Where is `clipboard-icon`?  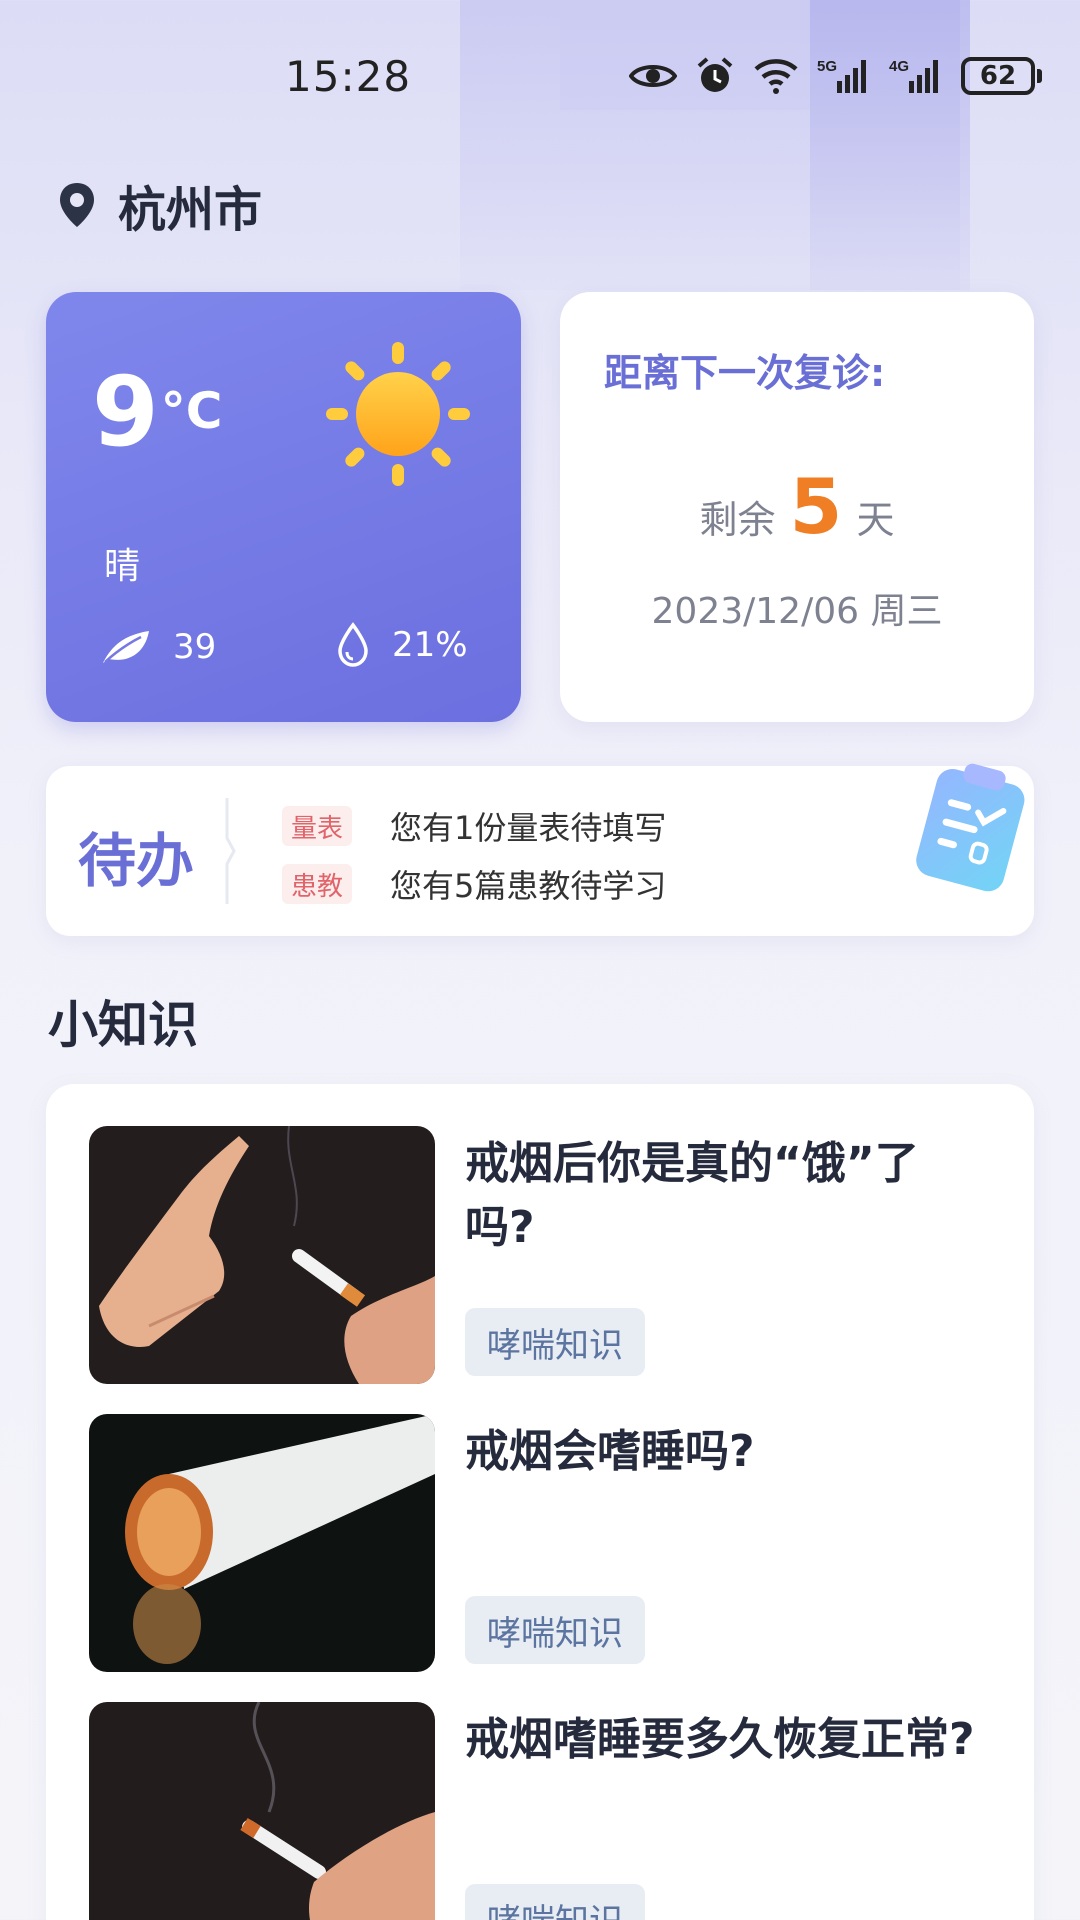
clipboard-icon is located at coordinates (970, 827).